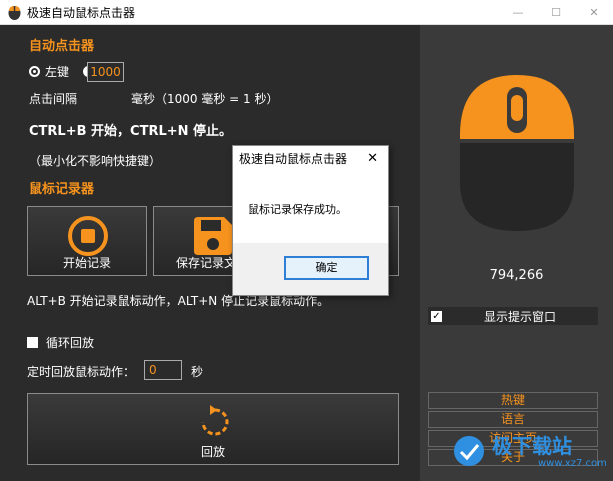  Describe the element at coordinates (88, 236) in the screenshot. I see `record-icon` at that location.